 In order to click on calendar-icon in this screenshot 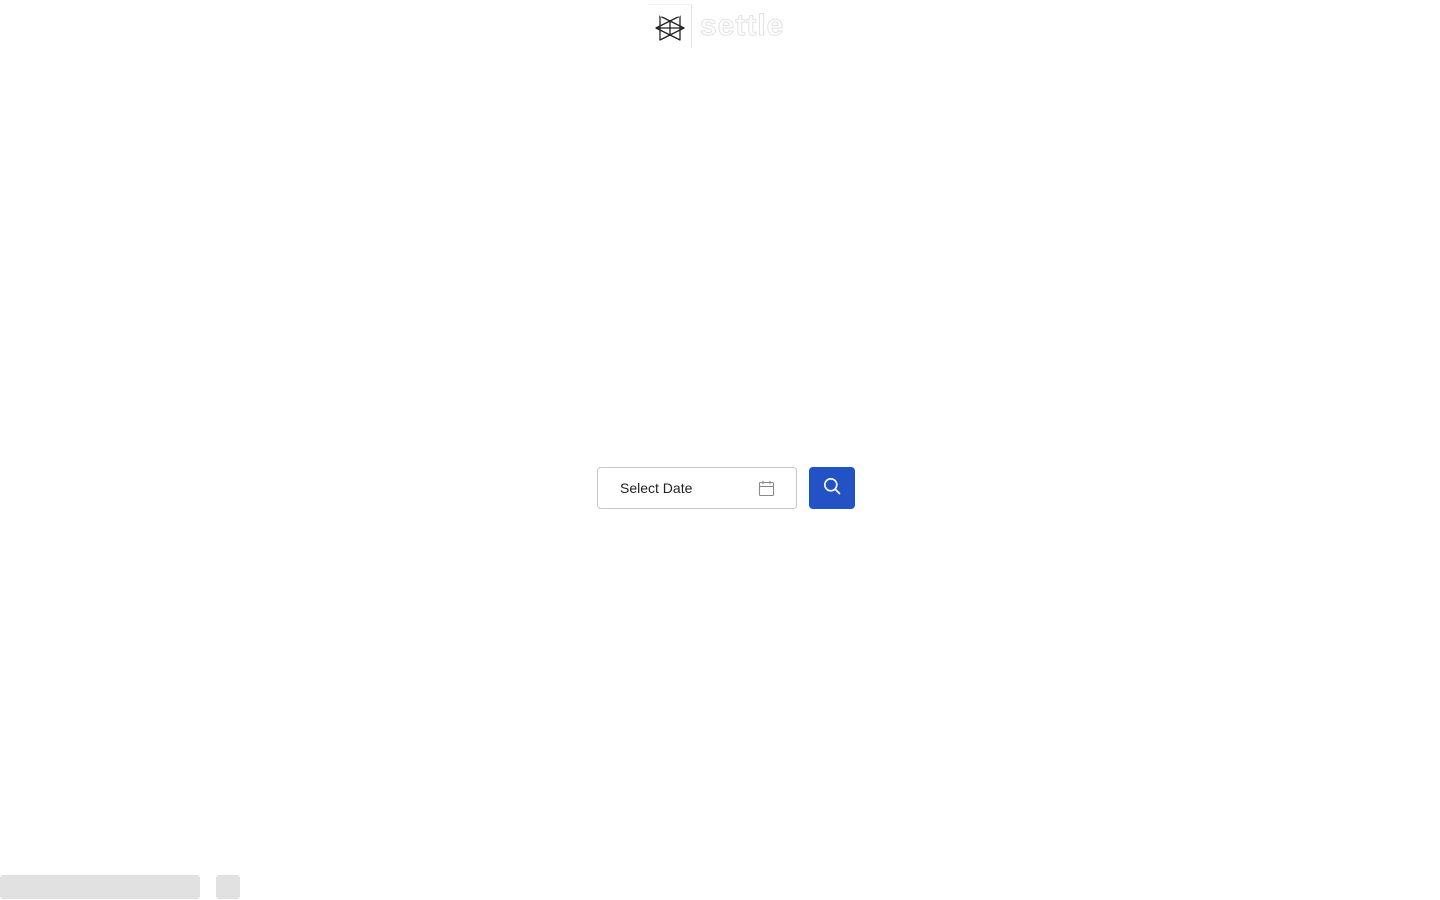, I will do `click(766, 488)`.